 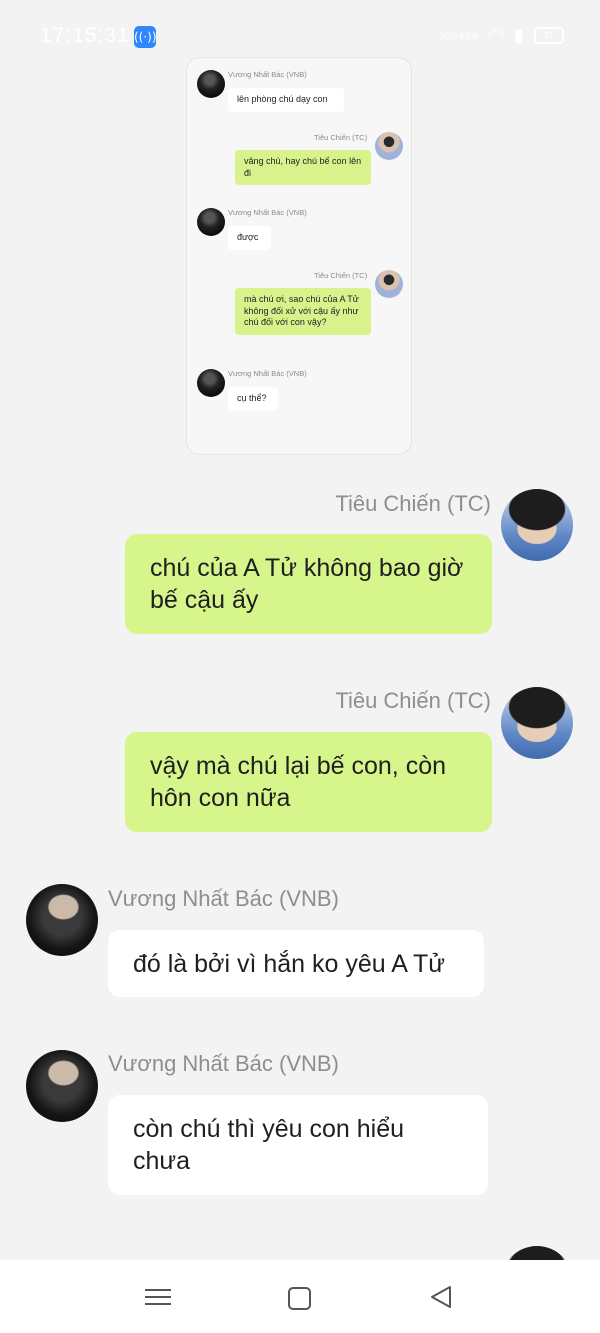 I want to click on home-icon, so click(x=299, y=1298).